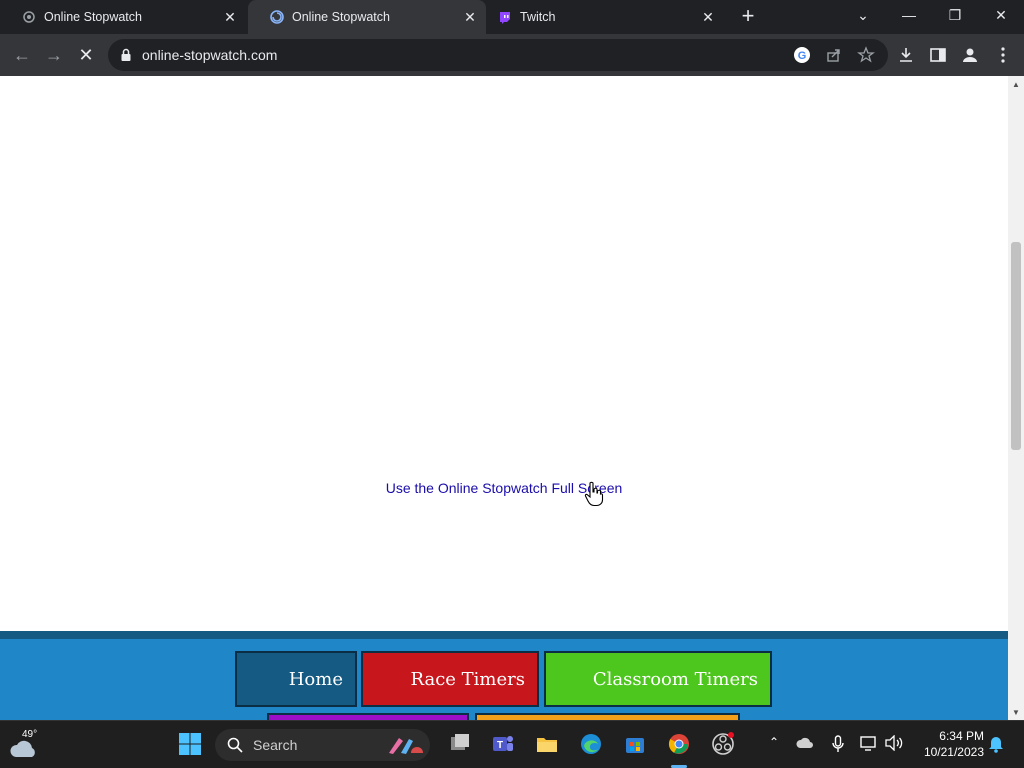 This screenshot has height=768, width=1024. I want to click on side-panel-icon, so click(938, 55).